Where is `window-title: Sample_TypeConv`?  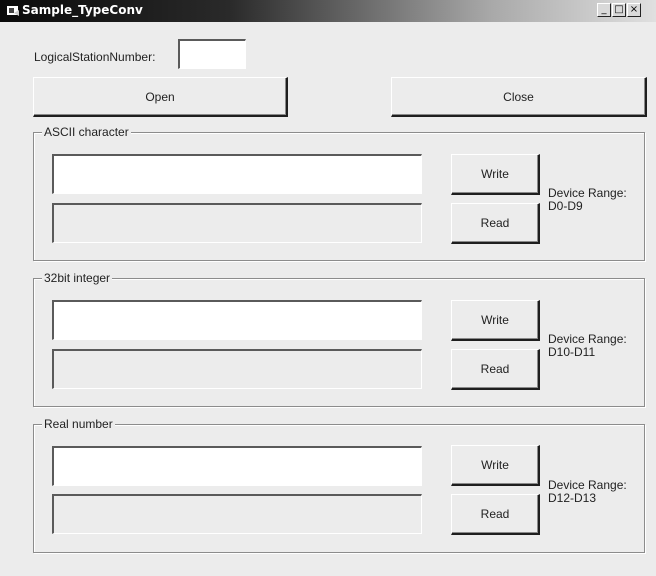 window-title: Sample_TypeConv is located at coordinates (82, 10).